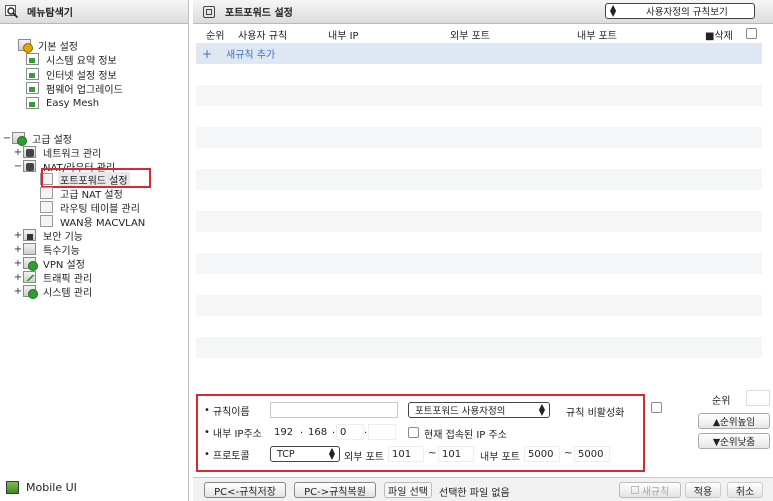 The width and height of the screenshot is (773, 501). I want to click on tree-item-system-summary: 시스템 요약 정보, so click(72, 59).